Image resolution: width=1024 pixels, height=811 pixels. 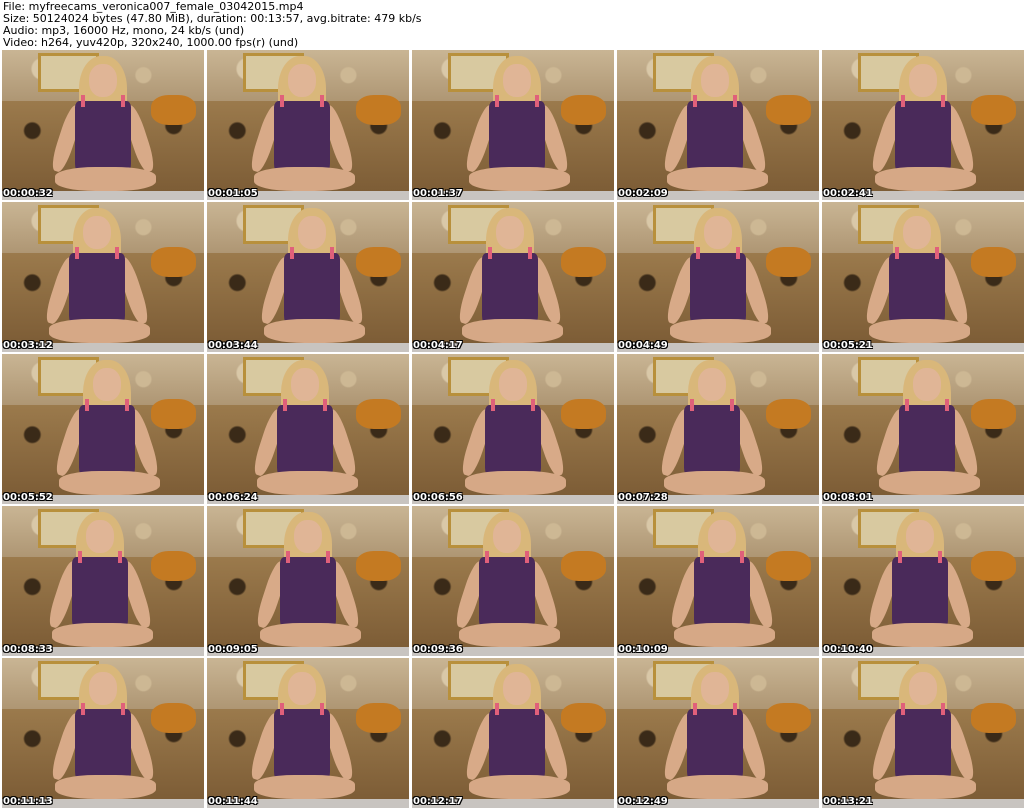 I want to click on video-thumbnail: 00:03:12, so click(x=103, y=277).